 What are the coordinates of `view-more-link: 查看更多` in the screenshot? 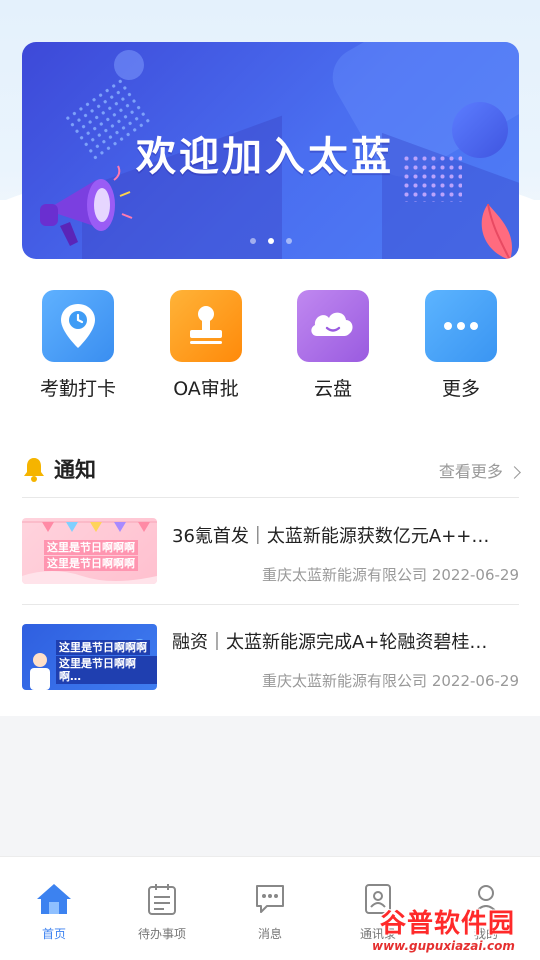 It's located at (479, 470).